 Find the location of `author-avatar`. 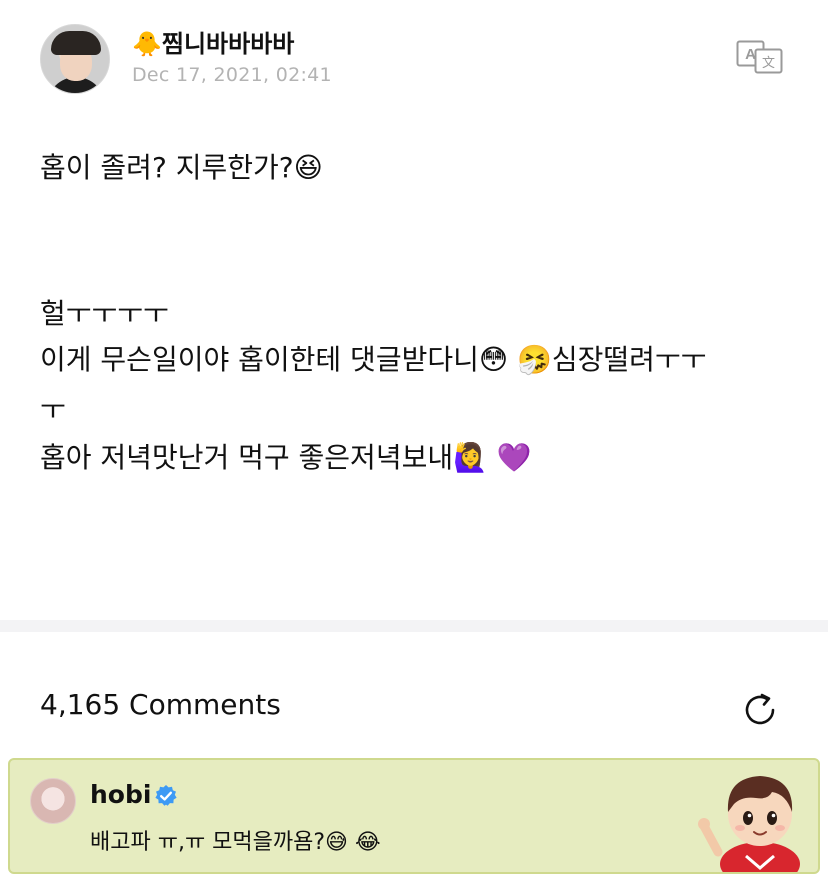

author-avatar is located at coordinates (75, 59).